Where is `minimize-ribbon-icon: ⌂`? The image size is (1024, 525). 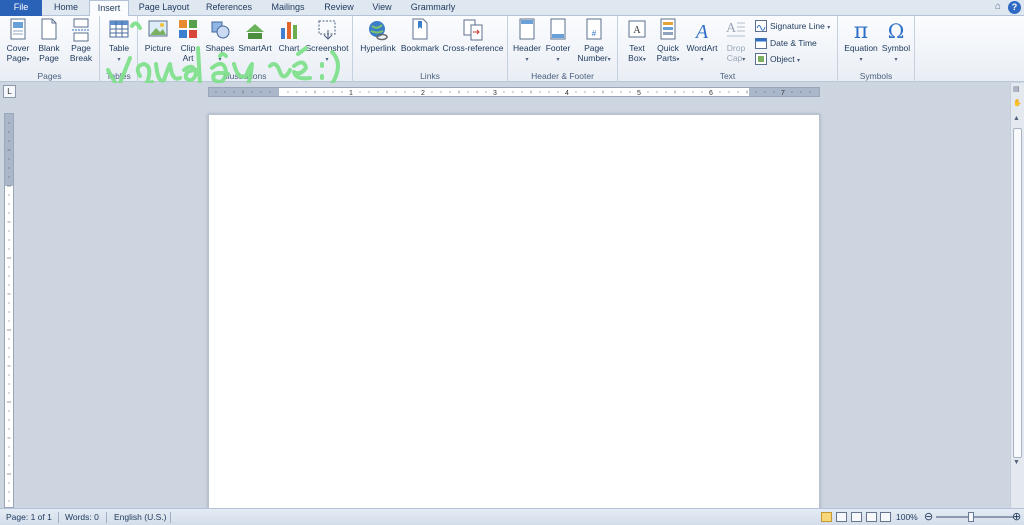
minimize-ribbon-icon: ⌂ is located at coordinates (998, 7).